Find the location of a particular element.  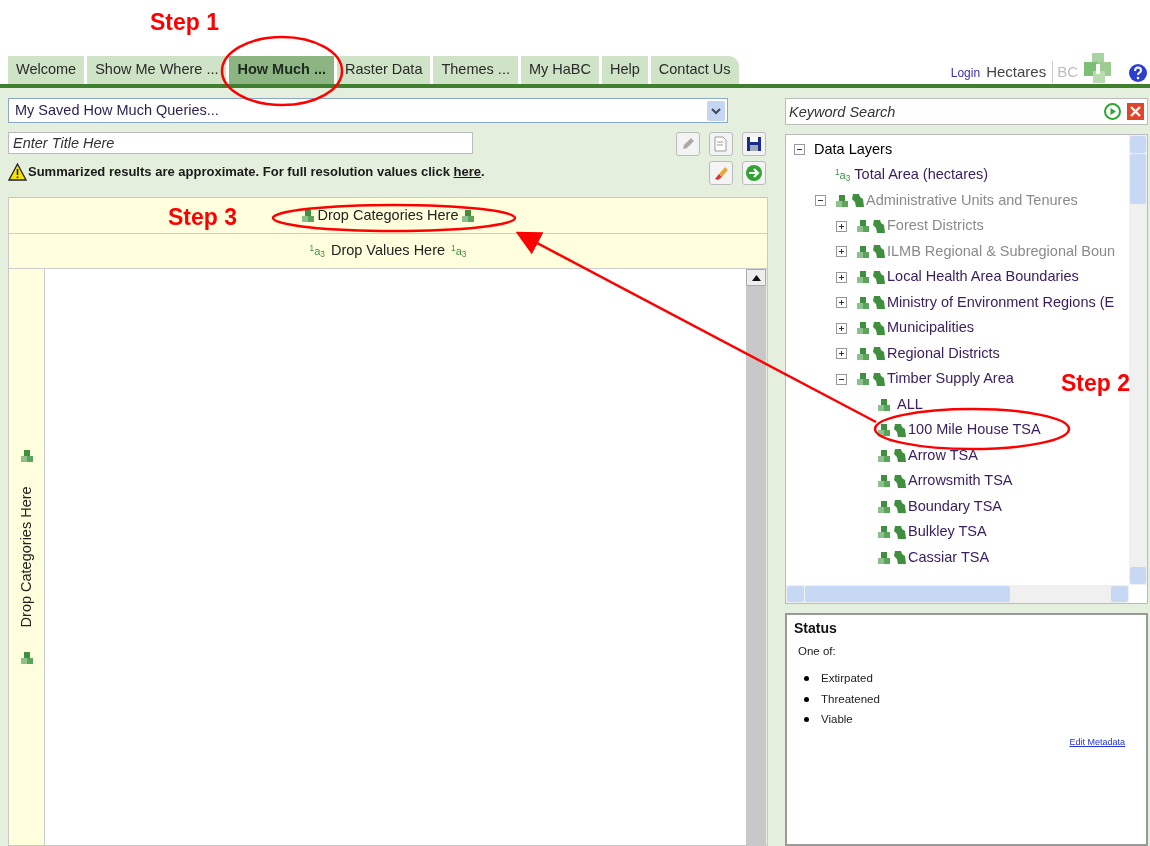

step-label: Step 3 is located at coordinates (203, 217).